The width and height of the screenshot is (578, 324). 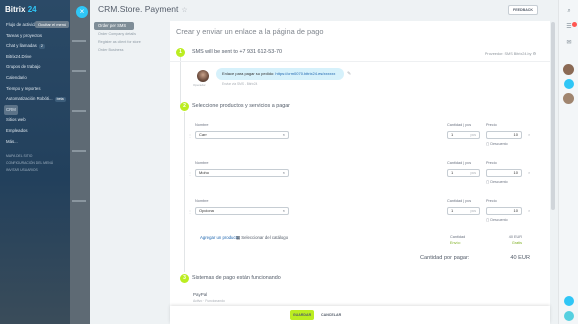 What do you see at coordinates (242, 135) in the screenshot?
I see `product-name-input: Carr ×` at bounding box center [242, 135].